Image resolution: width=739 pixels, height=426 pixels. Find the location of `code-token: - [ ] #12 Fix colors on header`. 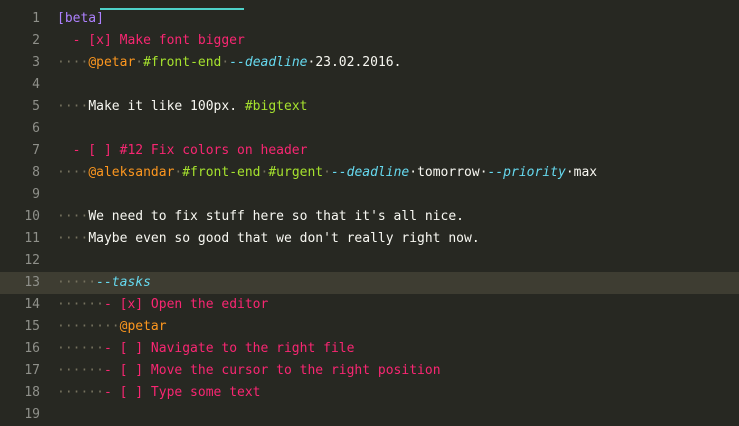

code-token: - [ ] #12 Fix colors on header is located at coordinates (182, 150).